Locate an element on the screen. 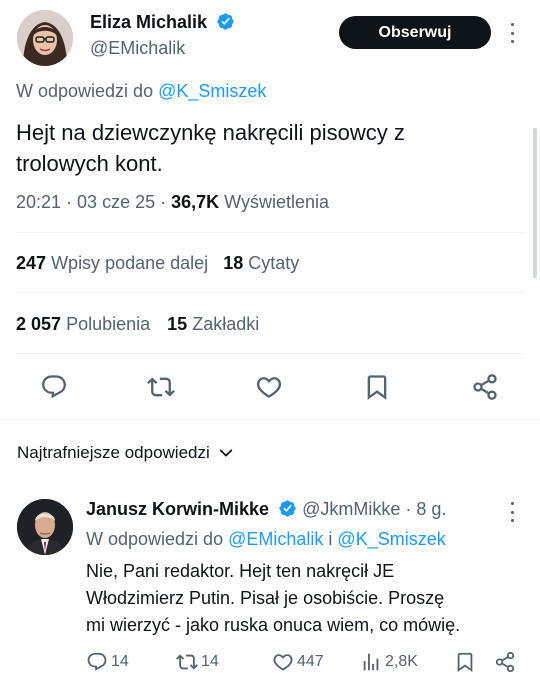 The image size is (540, 680). reply-text-line: Nie, Pani redaktor. Hejt ten nakręcił JE is located at coordinates (240, 571).